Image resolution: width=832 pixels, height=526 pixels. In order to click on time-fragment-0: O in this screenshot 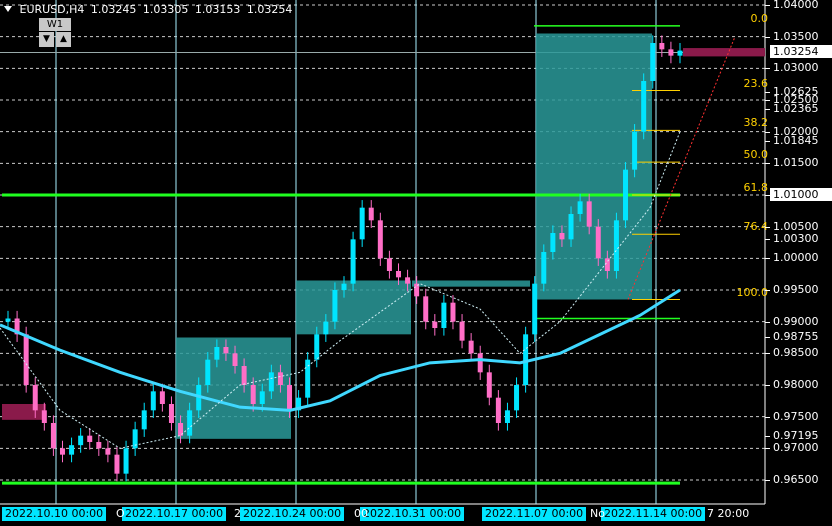, I will do `click(120, 513)`.